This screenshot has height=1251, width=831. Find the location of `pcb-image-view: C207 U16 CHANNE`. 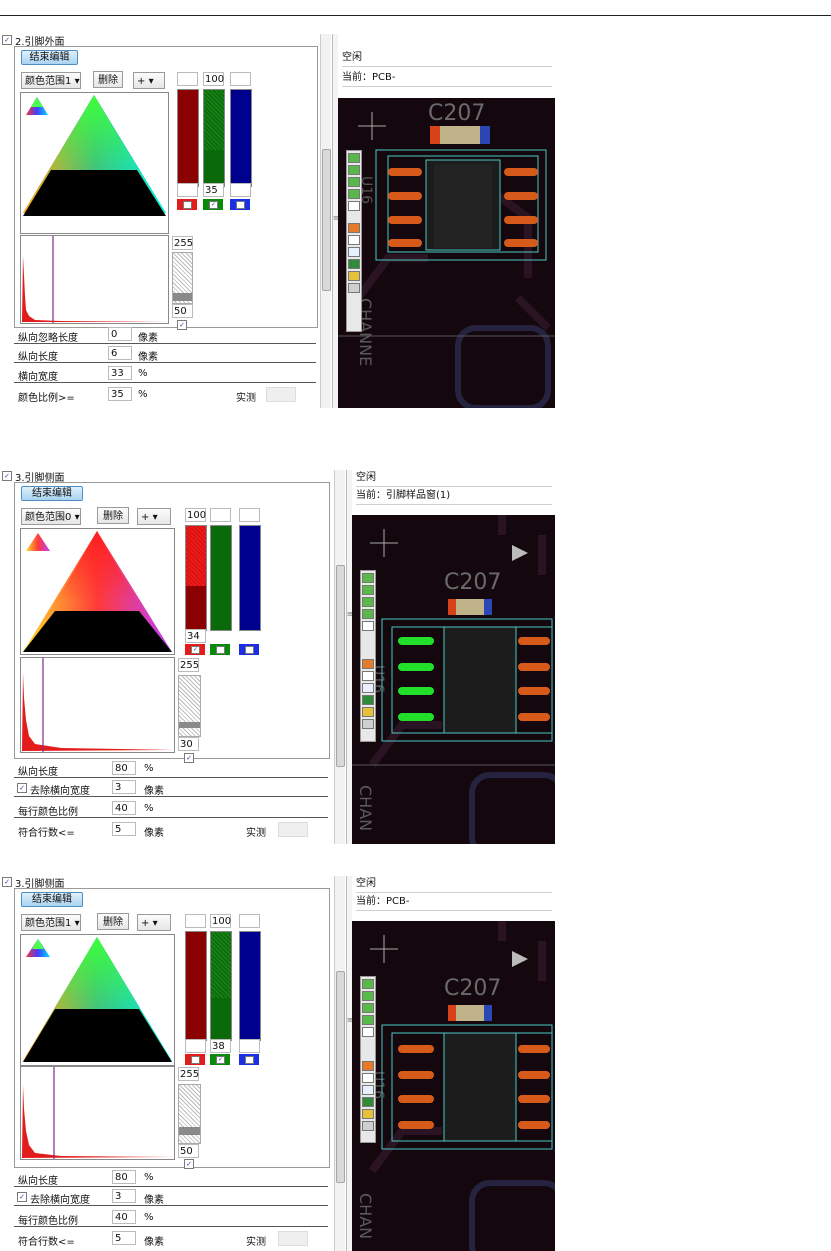

pcb-image-view: C207 U16 CHANNE is located at coordinates (446, 253).